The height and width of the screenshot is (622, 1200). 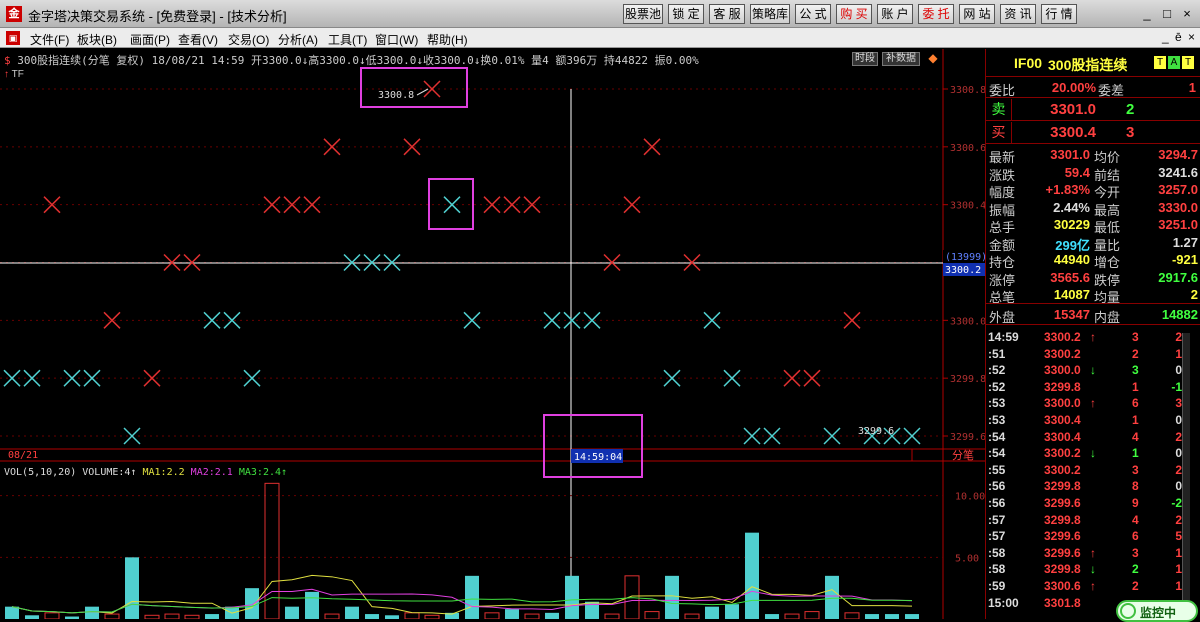 What do you see at coordinates (1174, 62) in the screenshot?
I see `badge-a: A` at bounding box center [1174, 62].